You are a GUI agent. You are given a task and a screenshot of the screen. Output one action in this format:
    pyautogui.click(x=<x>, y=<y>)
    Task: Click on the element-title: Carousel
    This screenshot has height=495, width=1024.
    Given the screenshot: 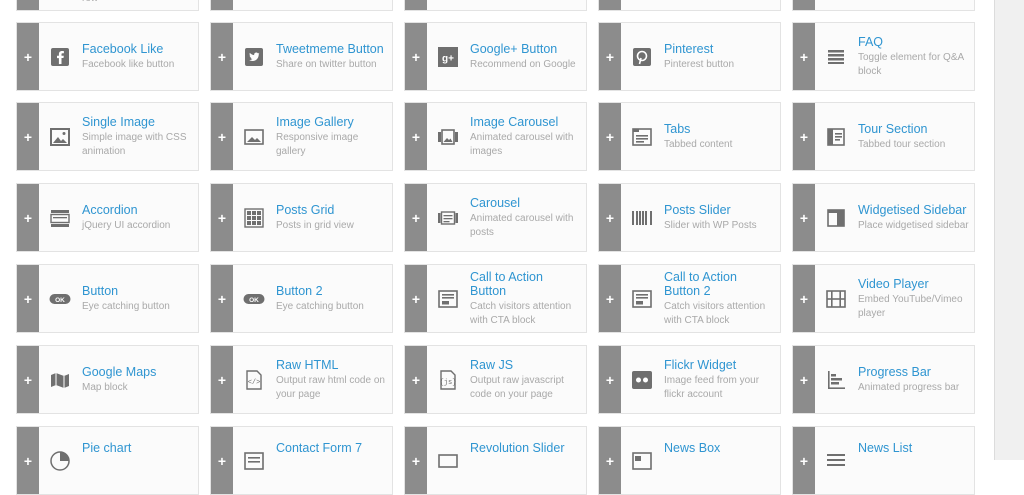 What is the action you would take?
    pyautogui.click(x=495, y=202)
    